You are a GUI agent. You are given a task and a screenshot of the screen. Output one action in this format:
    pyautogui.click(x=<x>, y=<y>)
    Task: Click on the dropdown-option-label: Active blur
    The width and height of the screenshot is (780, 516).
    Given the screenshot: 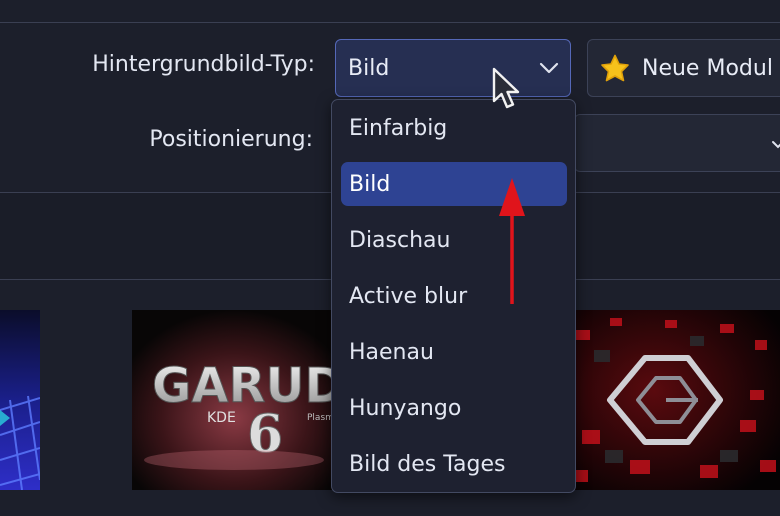 What is the action you would take?
    pyautogui.click(x=408, y=296)
    